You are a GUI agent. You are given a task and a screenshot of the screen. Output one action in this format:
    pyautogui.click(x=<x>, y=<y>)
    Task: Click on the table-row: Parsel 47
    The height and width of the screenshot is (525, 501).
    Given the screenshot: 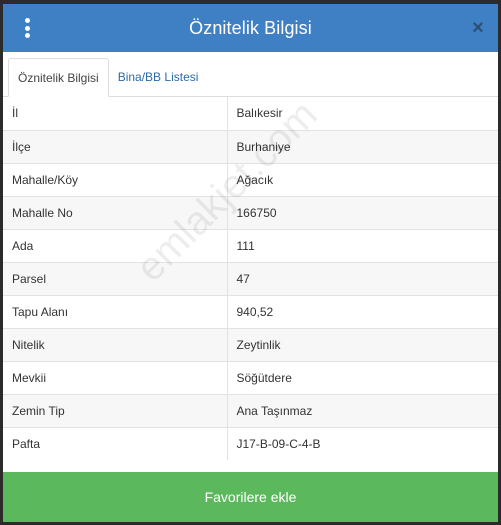 What is the action you would take?
    pyautogui.click(x=250, y=278)
    